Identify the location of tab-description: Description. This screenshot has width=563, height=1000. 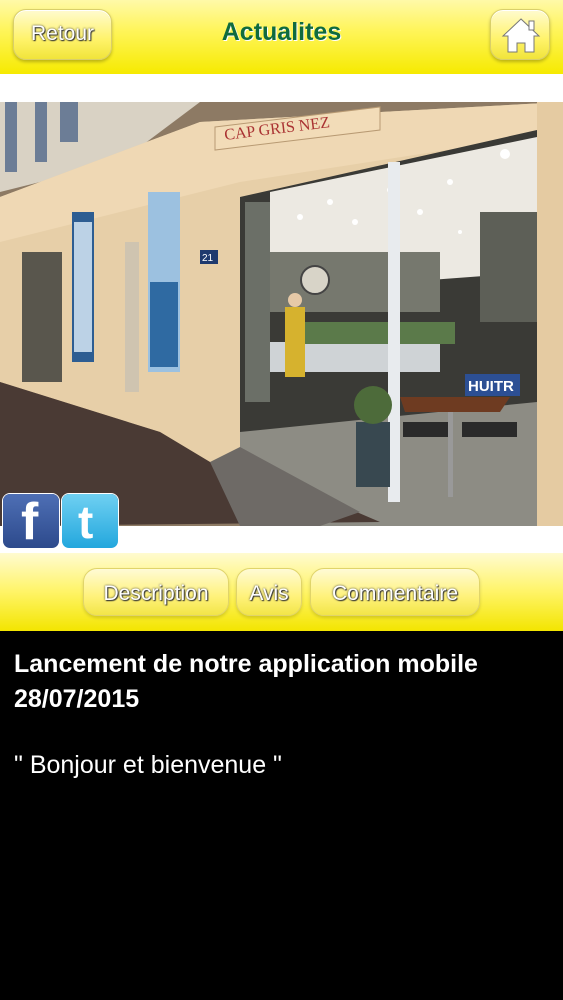
(156, 592).